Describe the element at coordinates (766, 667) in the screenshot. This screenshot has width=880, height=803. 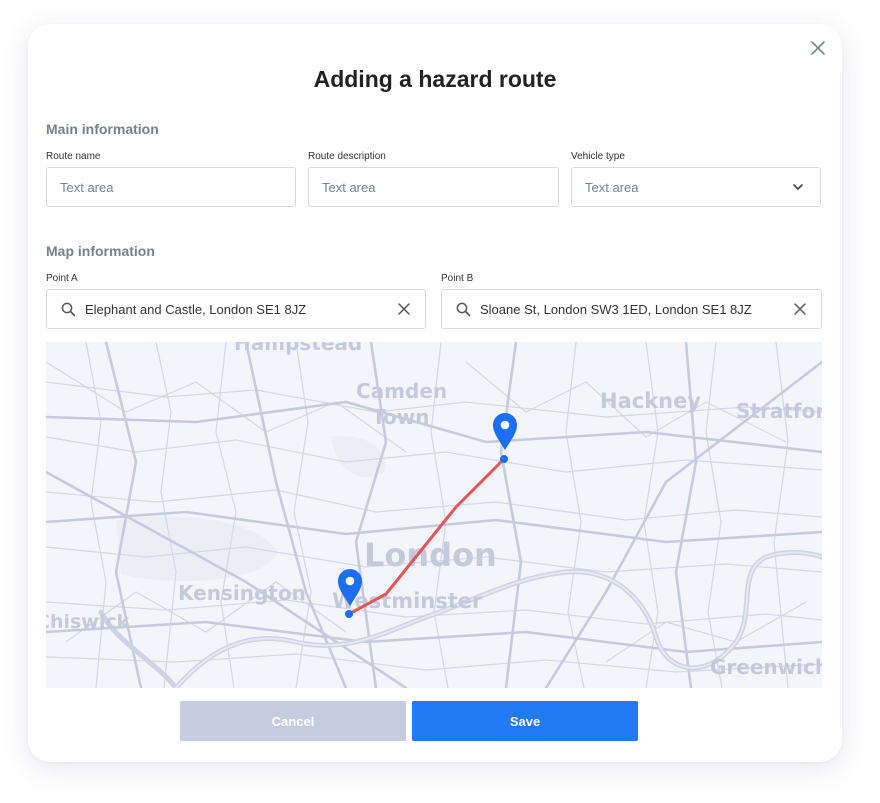
I see `map-label-greenwich: Greenwich` at that location.